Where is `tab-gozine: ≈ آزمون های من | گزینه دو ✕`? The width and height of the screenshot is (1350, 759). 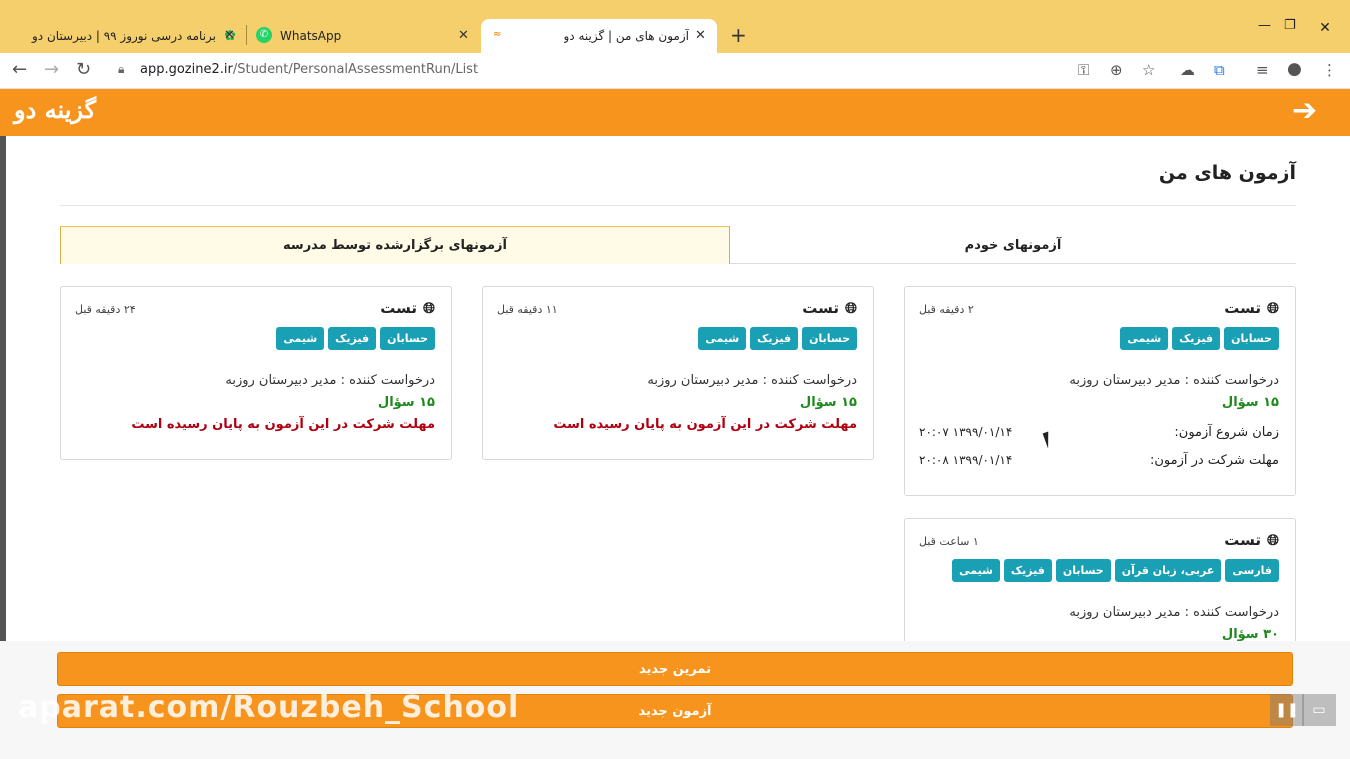
tab-gozine: ≈ آزمون های من | گزینه دو ✕ is located at coordinates (599, 36).